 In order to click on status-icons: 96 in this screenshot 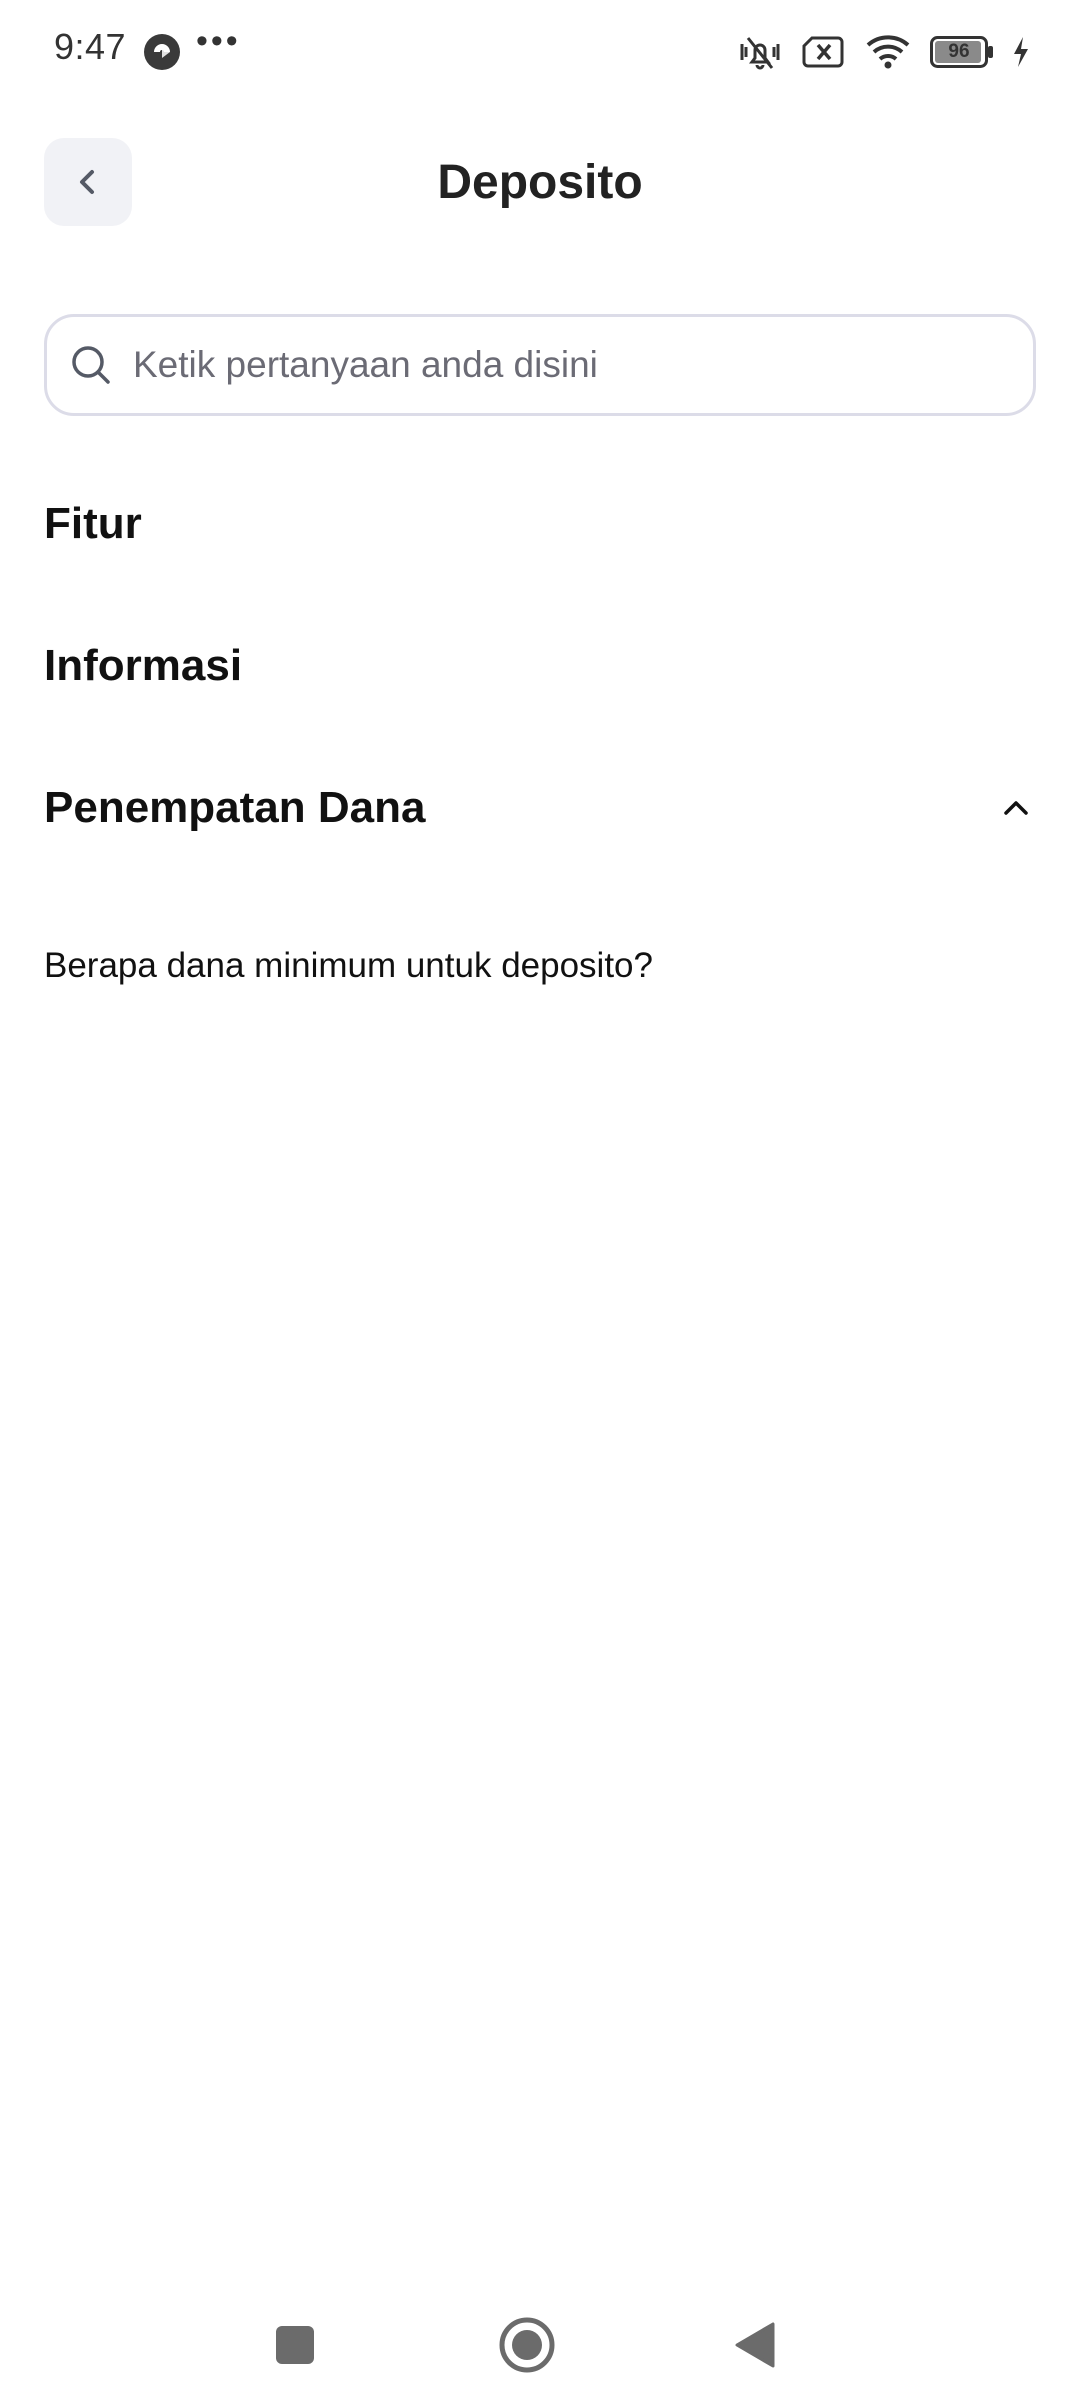, I will do `click(883, 52)`.